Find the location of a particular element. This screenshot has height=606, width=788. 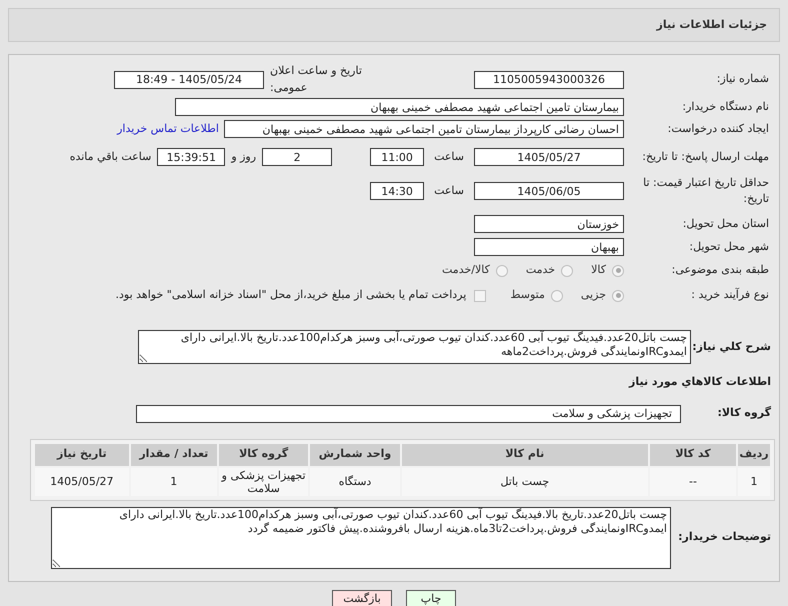

table-cell: تجهیزات پزشکی و سلامت is located at coordinates (263, 482).